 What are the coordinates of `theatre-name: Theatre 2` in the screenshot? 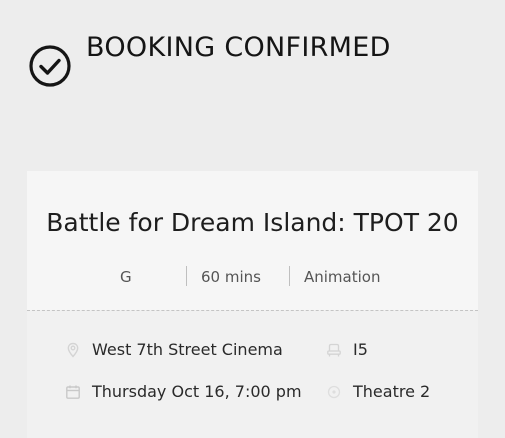 It's located at (392, 391).